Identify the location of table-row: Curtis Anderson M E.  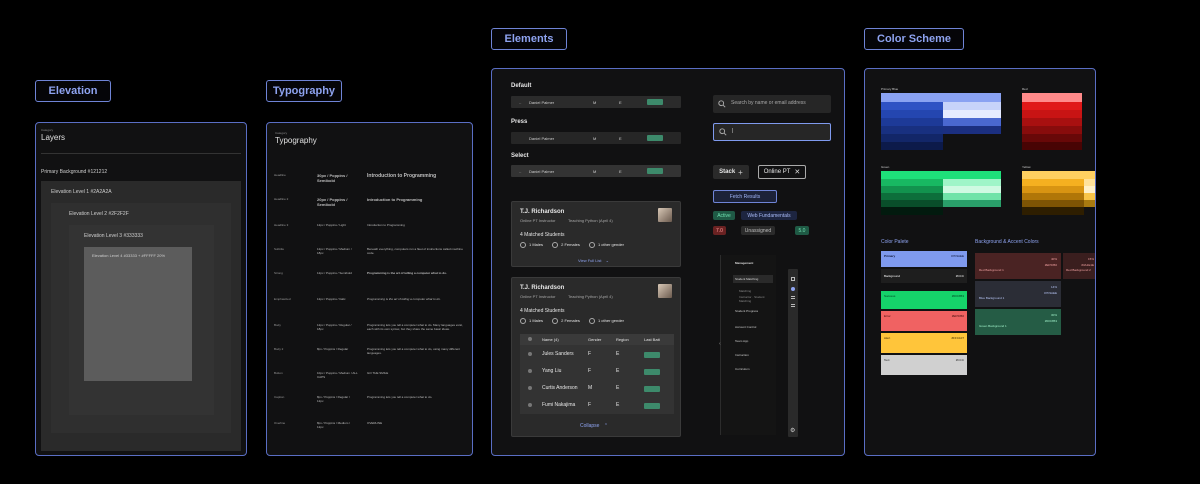
(597, 389).